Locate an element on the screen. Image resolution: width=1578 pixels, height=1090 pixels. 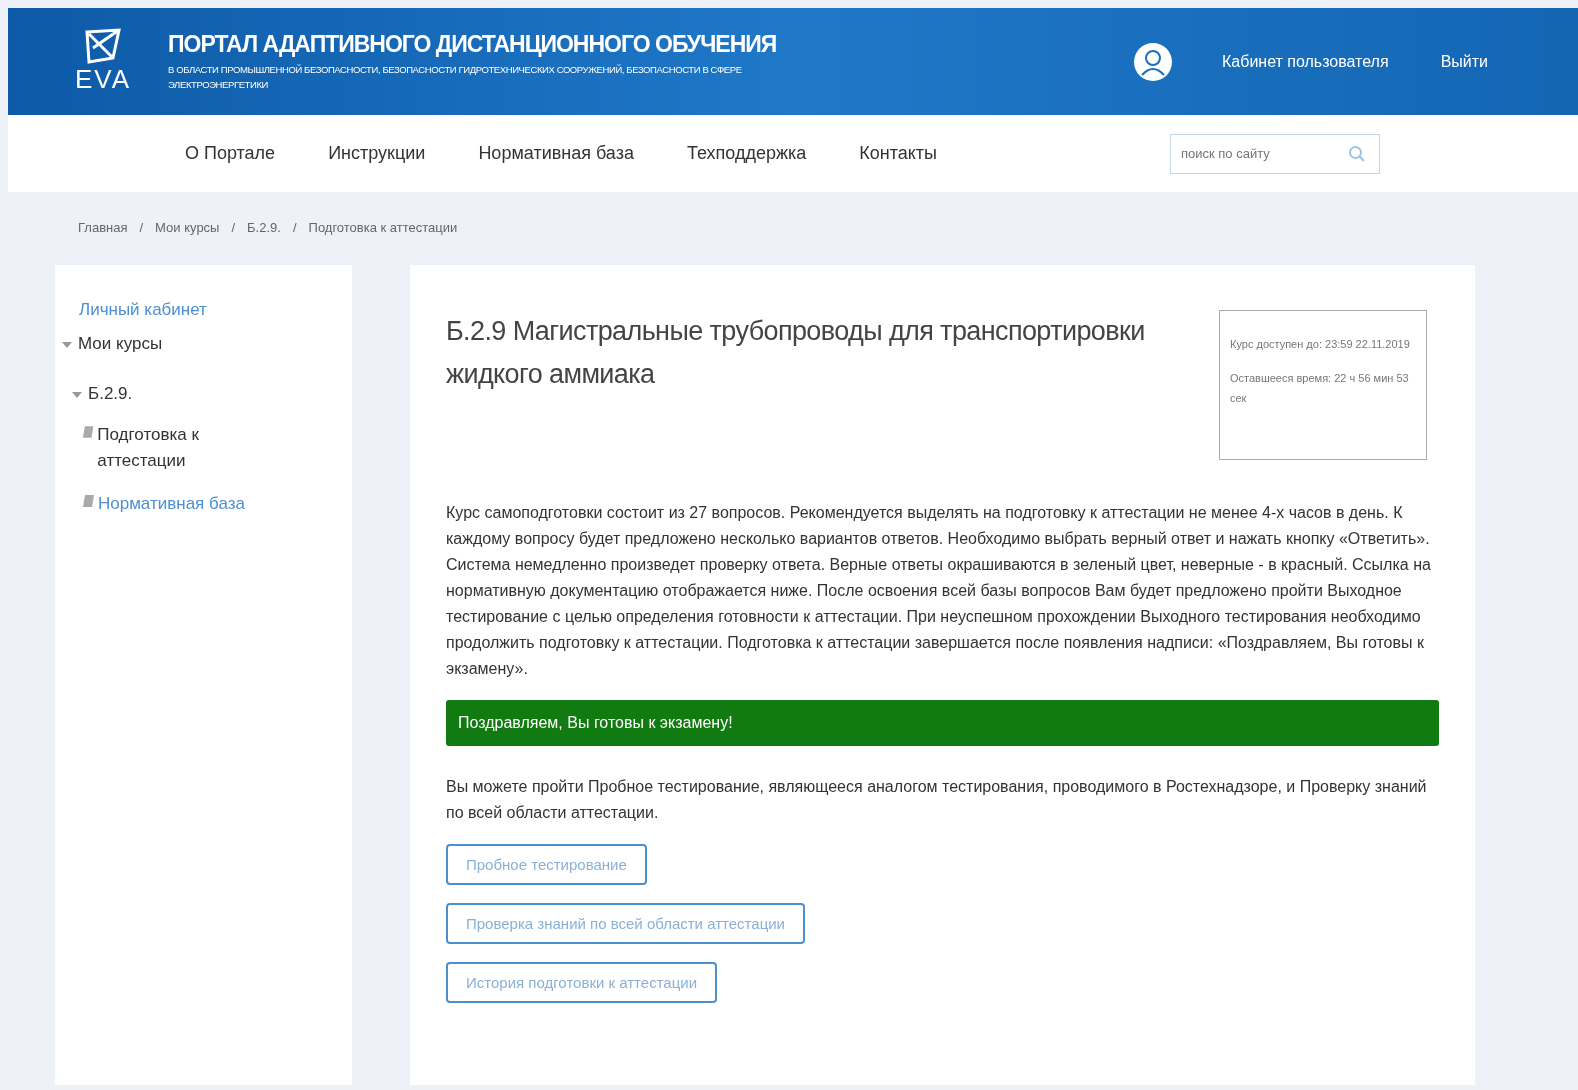
success-alert: Поздравляем, Вы готовы к экзамену! is located at coordinates (942, 723).